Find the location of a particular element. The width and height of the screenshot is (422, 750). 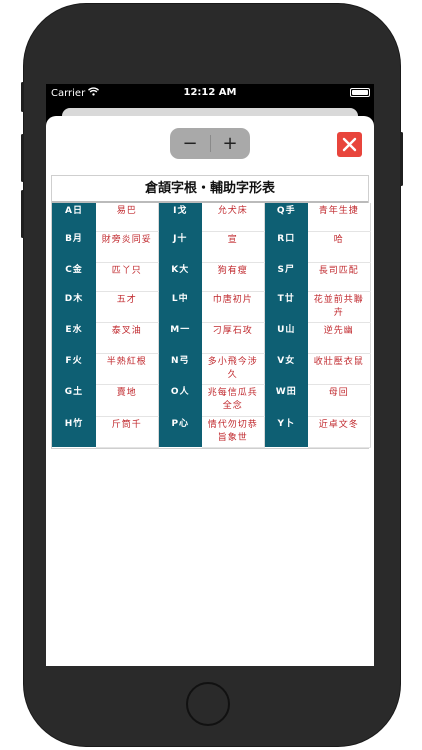

radical-key: S尸 is located at coordinates (286, 276).